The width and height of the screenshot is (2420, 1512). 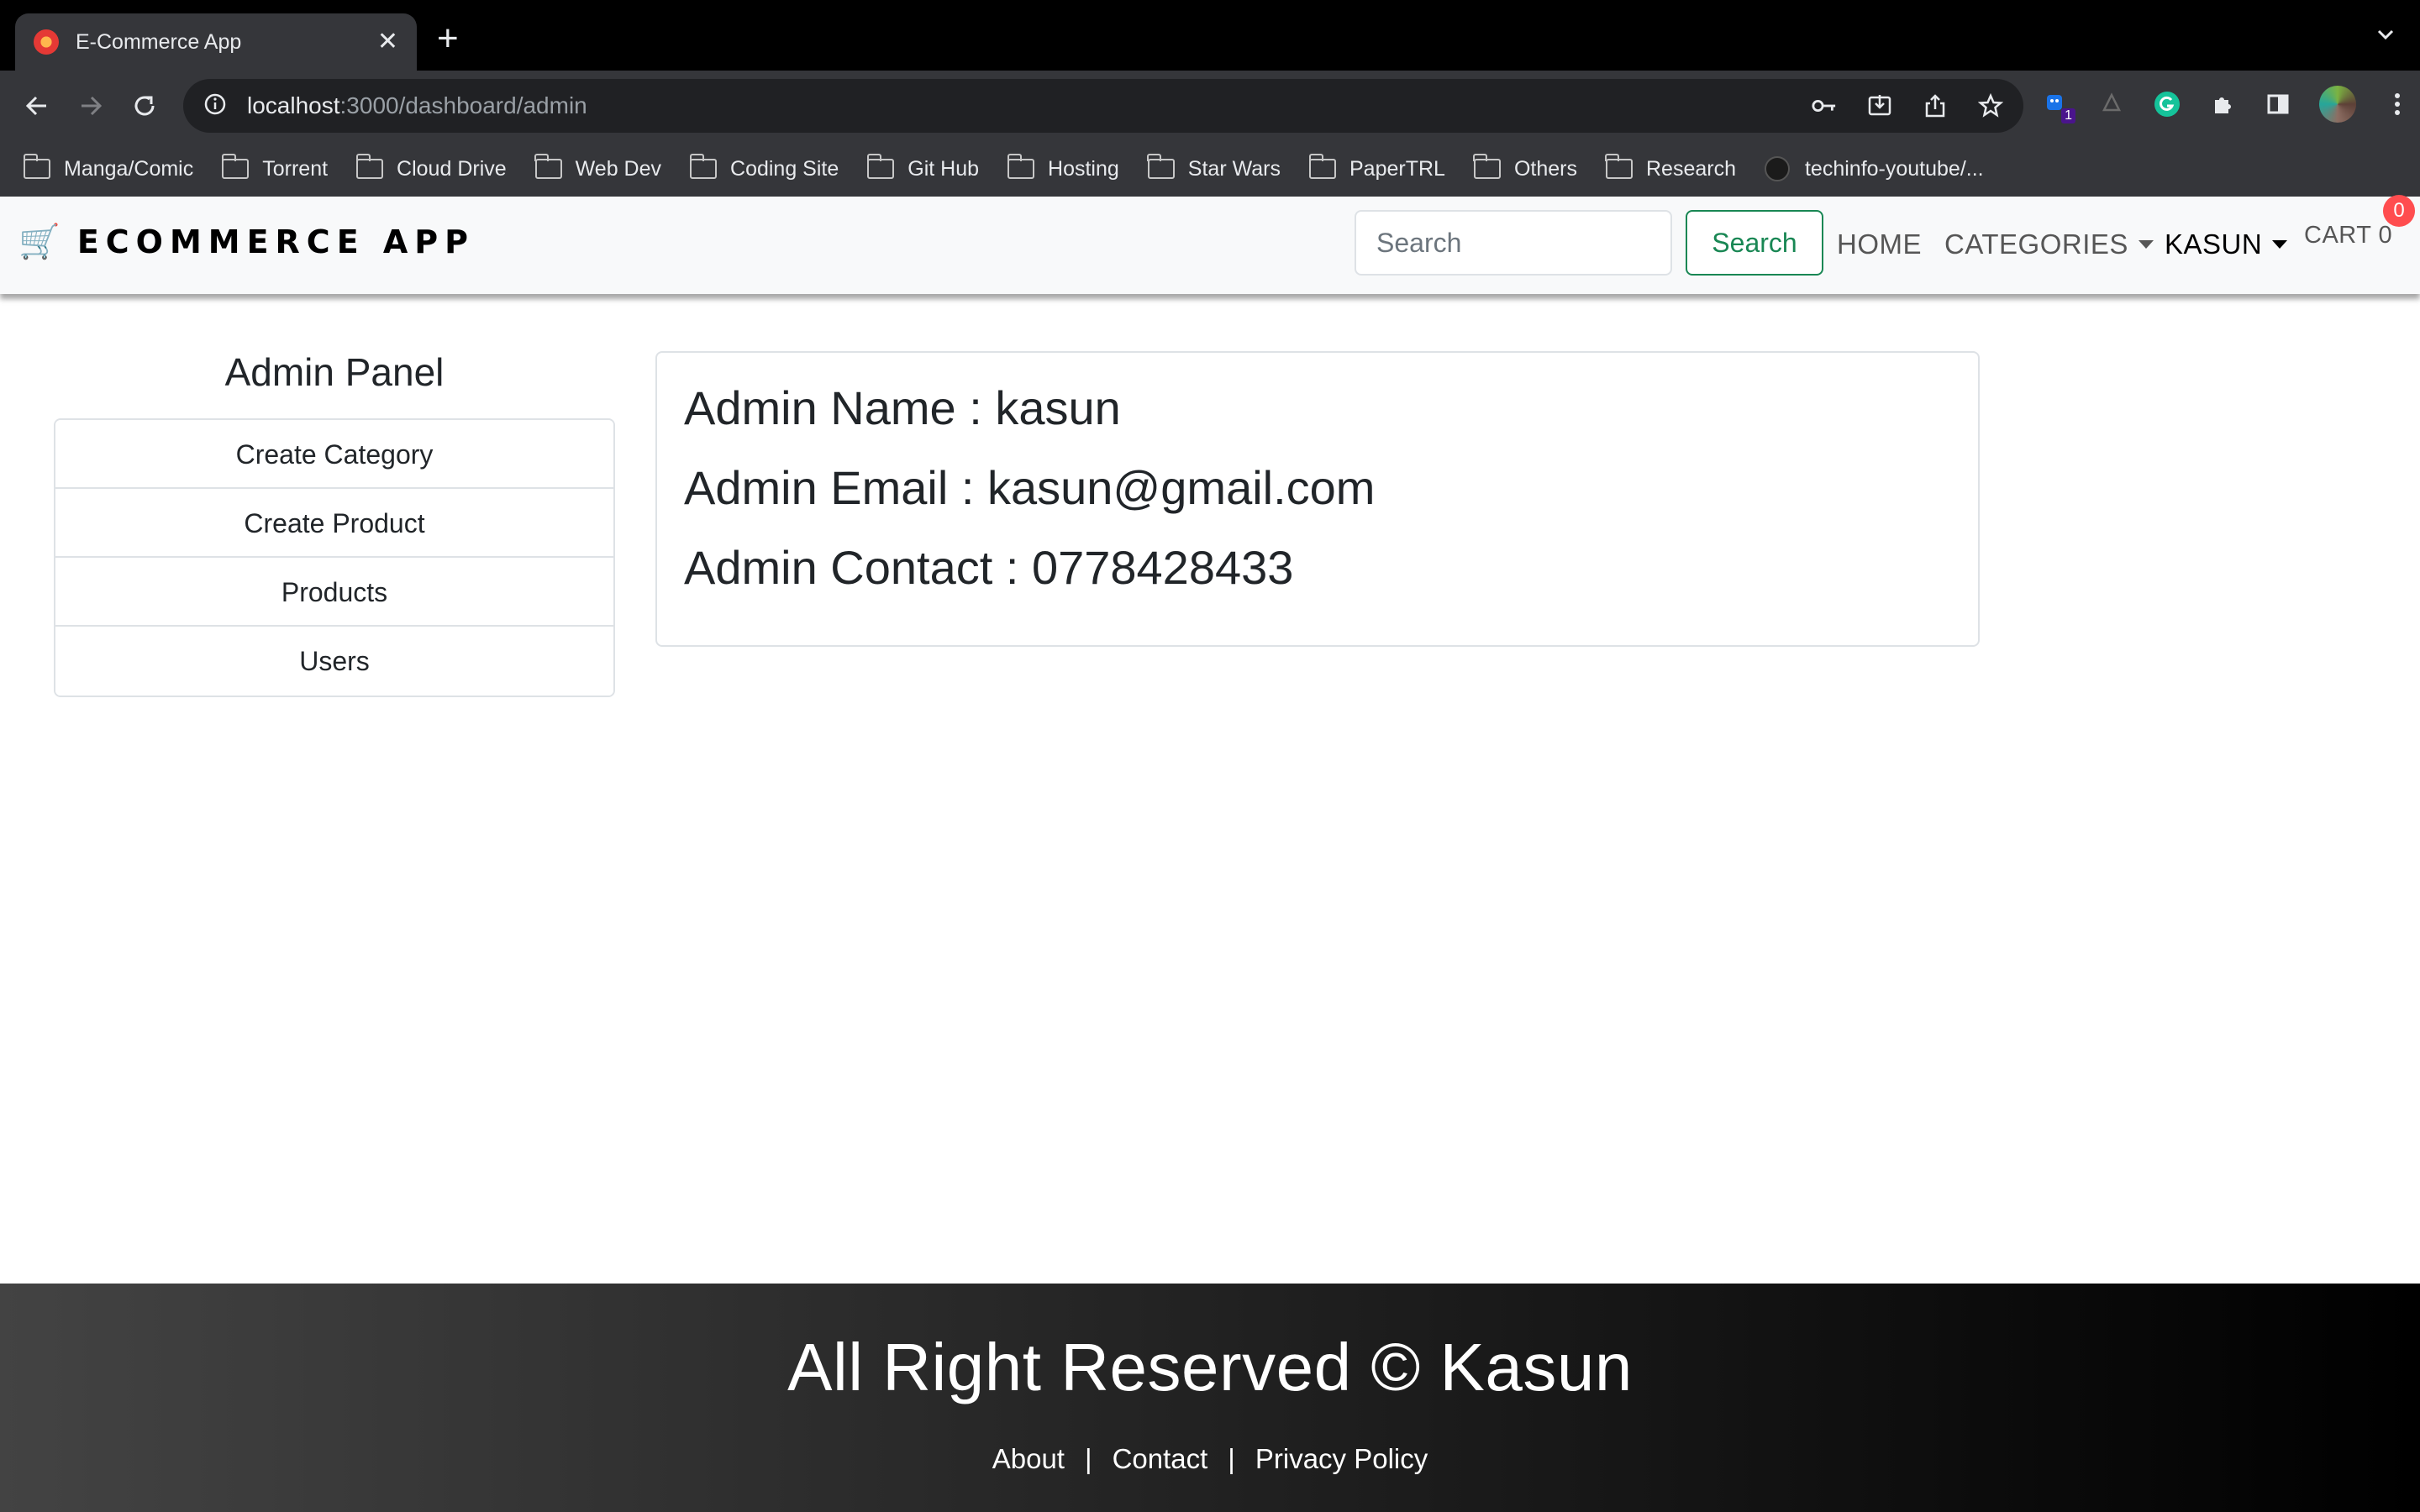 I want to click on reload-icon, so click(x=144, y=106).